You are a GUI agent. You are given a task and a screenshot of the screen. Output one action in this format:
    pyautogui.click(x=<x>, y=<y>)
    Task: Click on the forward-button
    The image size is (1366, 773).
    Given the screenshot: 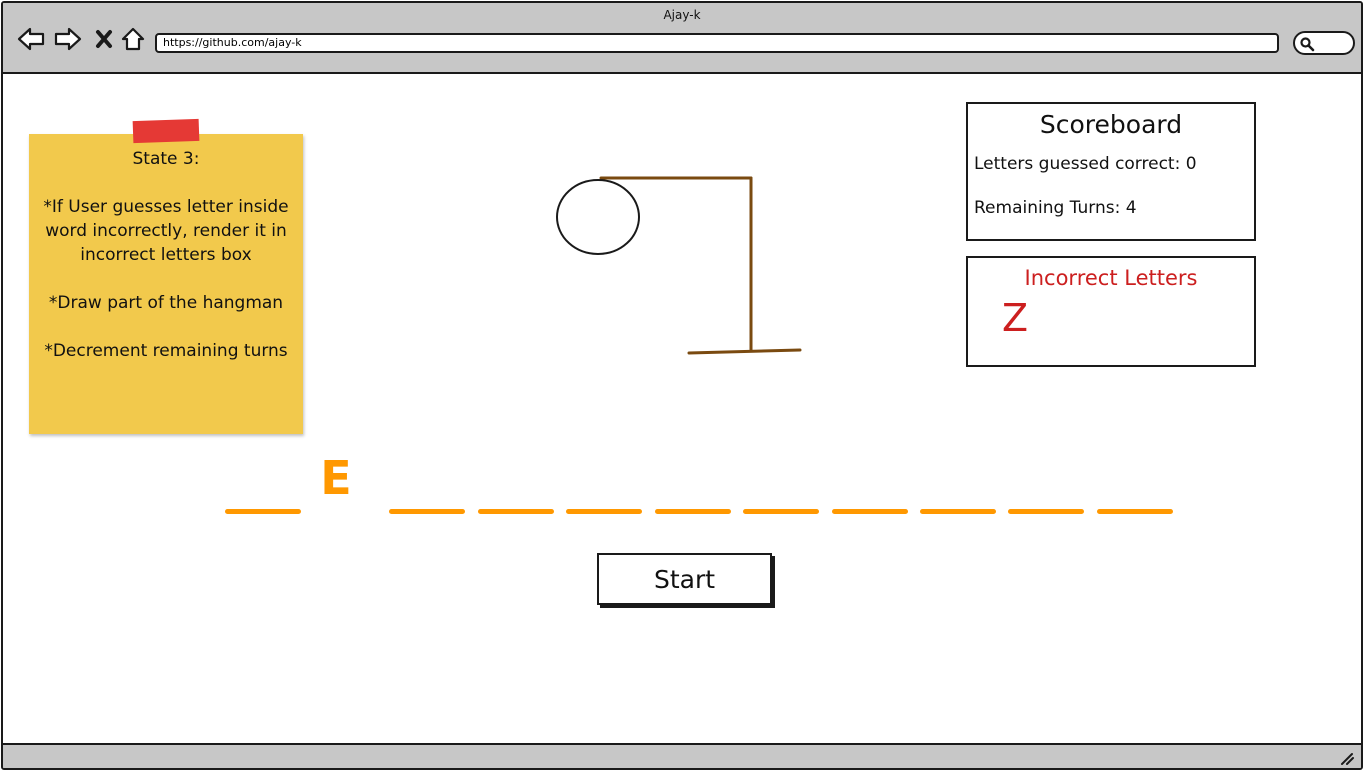 What is the action you would take?
    pyautogui.click(x=68, y=39)
    